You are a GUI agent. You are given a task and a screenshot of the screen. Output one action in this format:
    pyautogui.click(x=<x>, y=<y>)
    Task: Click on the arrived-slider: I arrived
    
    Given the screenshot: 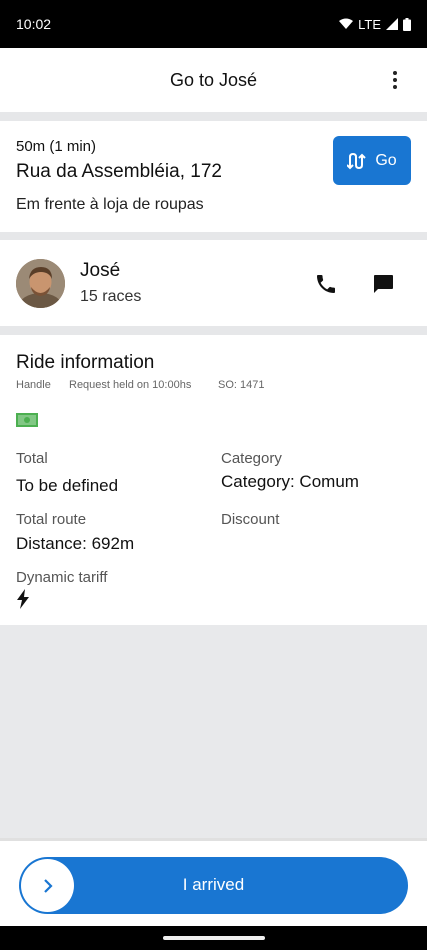 What is the action you would take?
    pyautogui.click(x=213, y=885)
    